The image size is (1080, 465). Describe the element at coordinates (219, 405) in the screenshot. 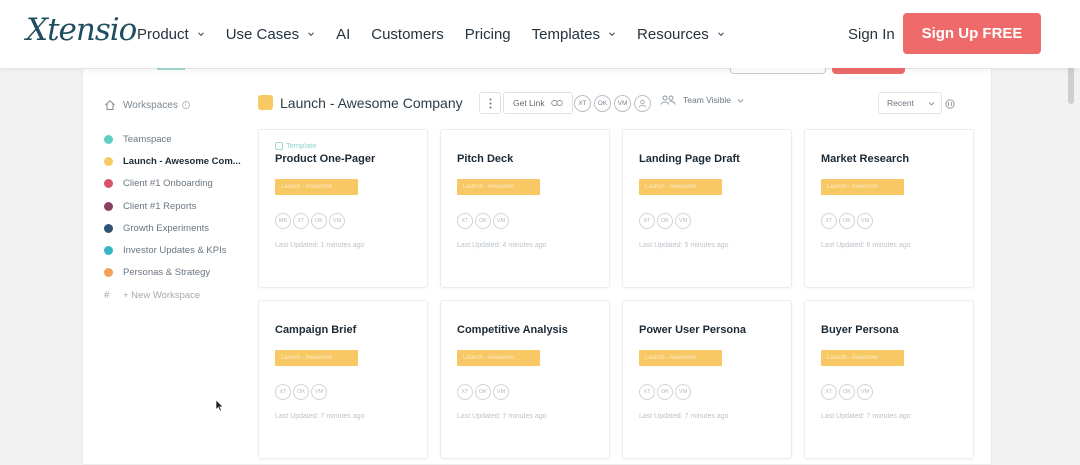

I see `mouse-cursor-icon` at that location.